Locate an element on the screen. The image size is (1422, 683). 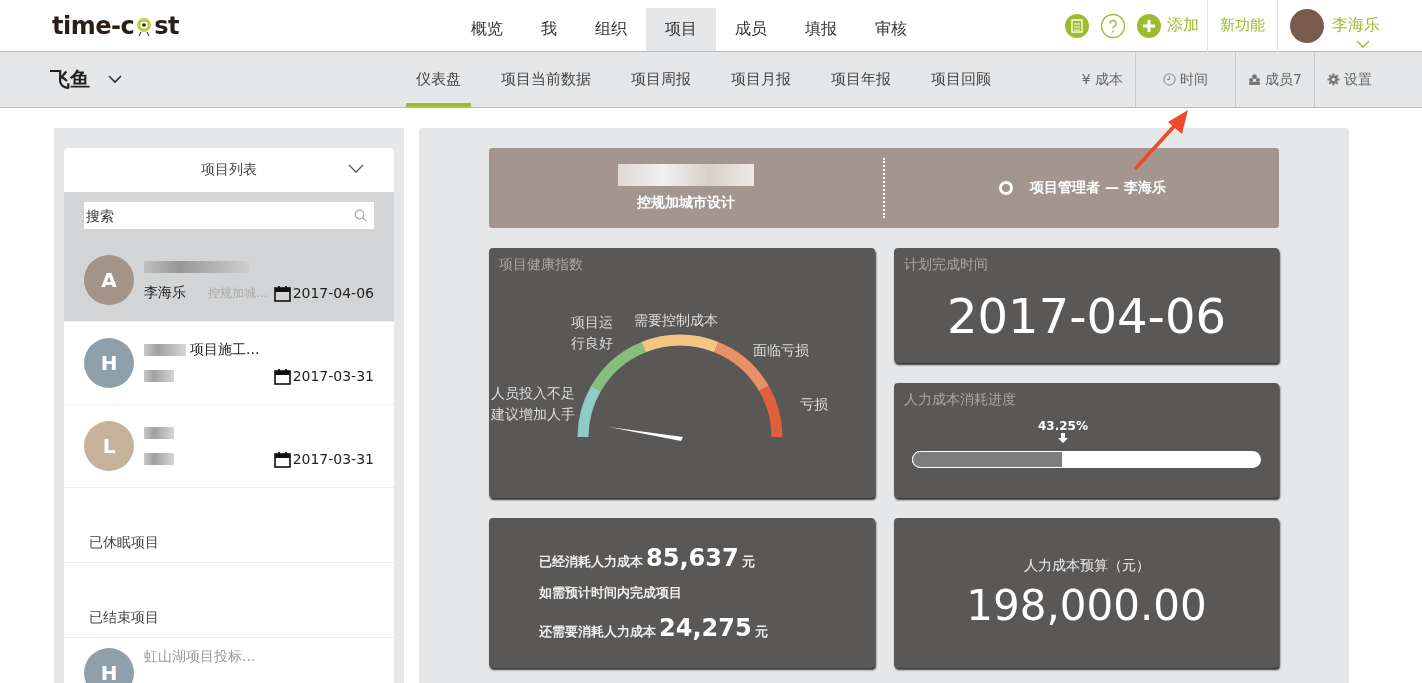
project-name: 控规加城市设计 is located at coordinates (686, 203).